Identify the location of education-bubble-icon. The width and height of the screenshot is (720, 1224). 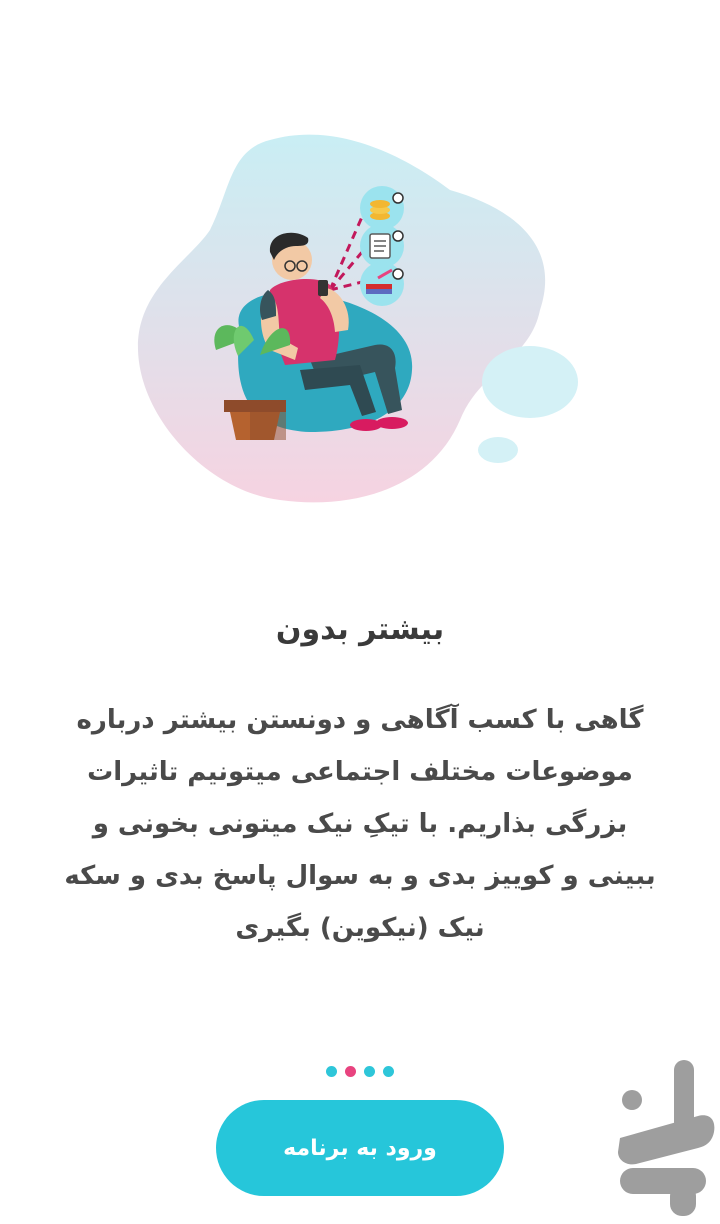
(382, 284).